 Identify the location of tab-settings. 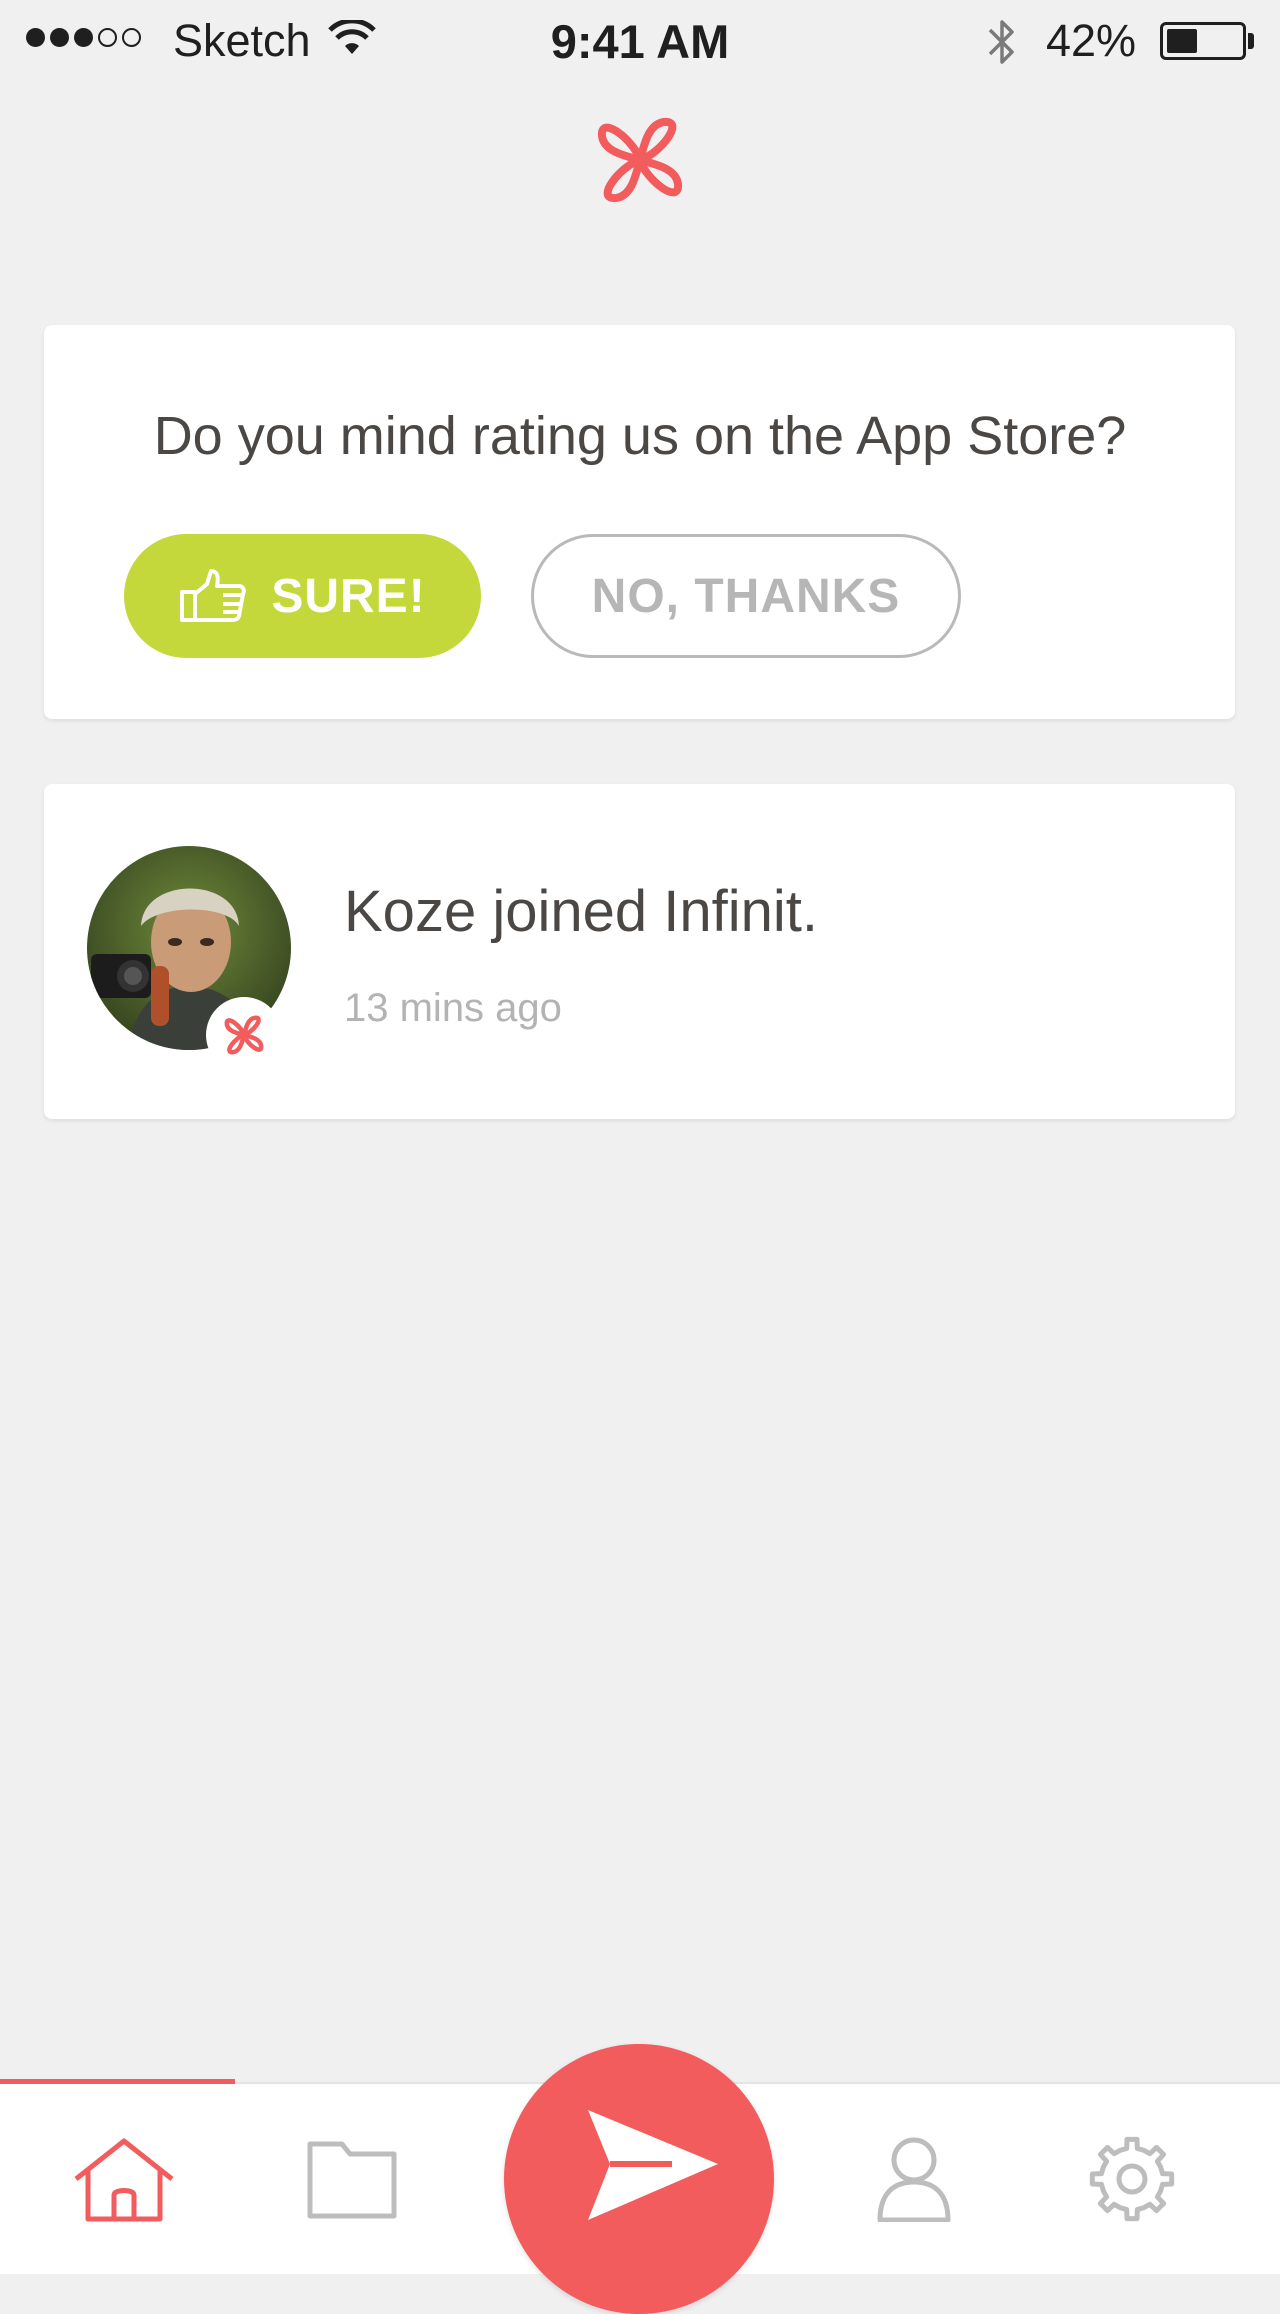
(1132, 2179).